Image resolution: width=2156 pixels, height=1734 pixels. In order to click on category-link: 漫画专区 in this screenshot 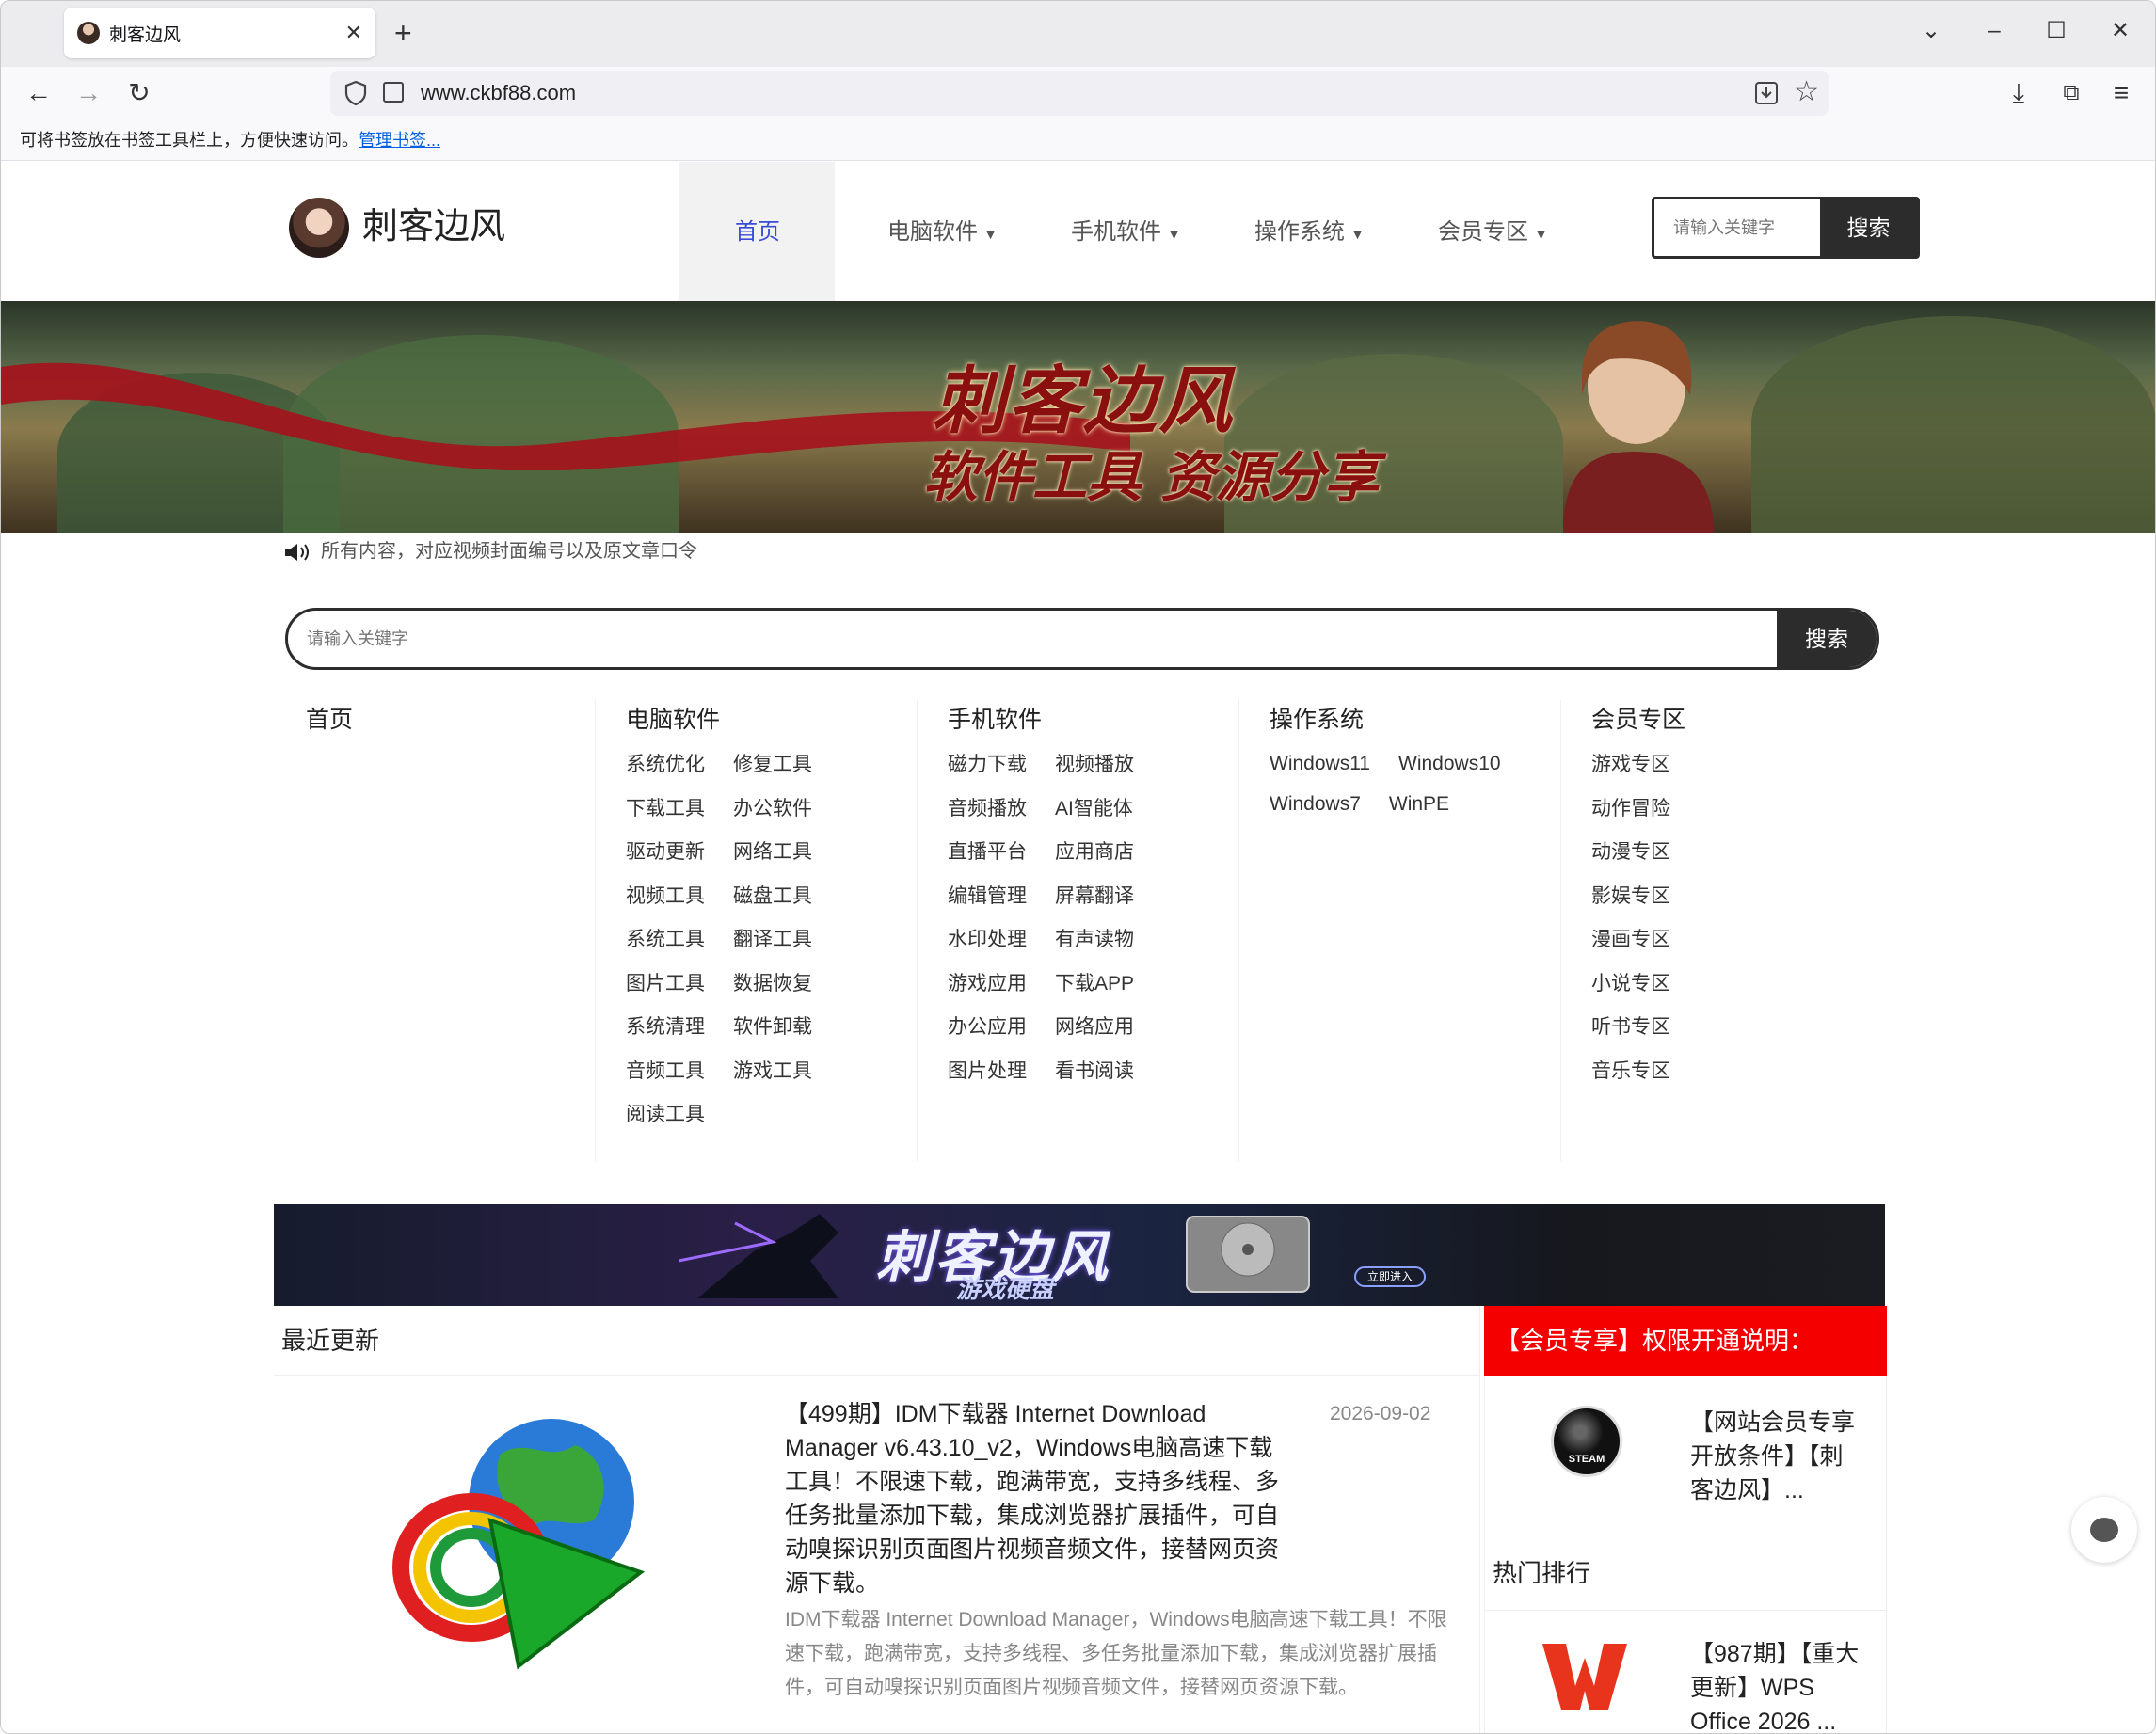, I will do `click(1694, 940)`.